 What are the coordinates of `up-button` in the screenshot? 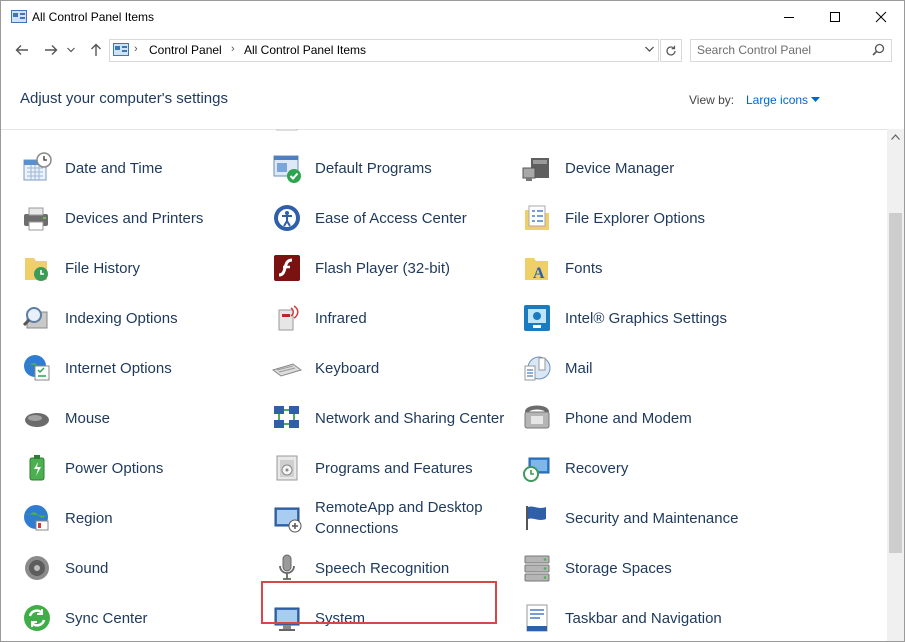 It's located at (96, 50).